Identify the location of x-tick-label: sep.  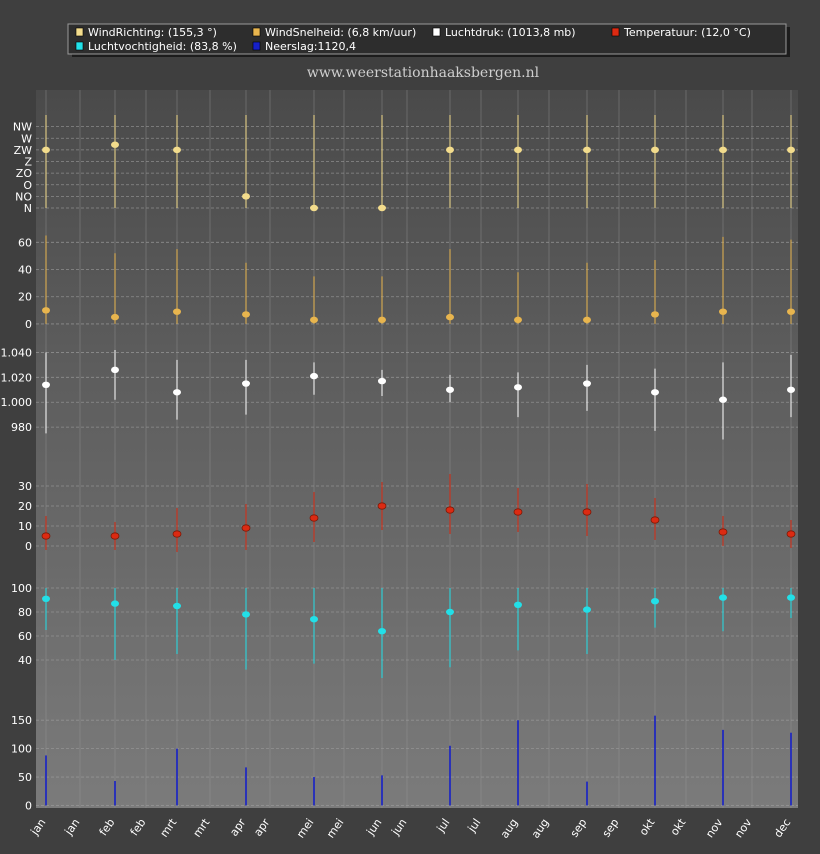
(611, 827).